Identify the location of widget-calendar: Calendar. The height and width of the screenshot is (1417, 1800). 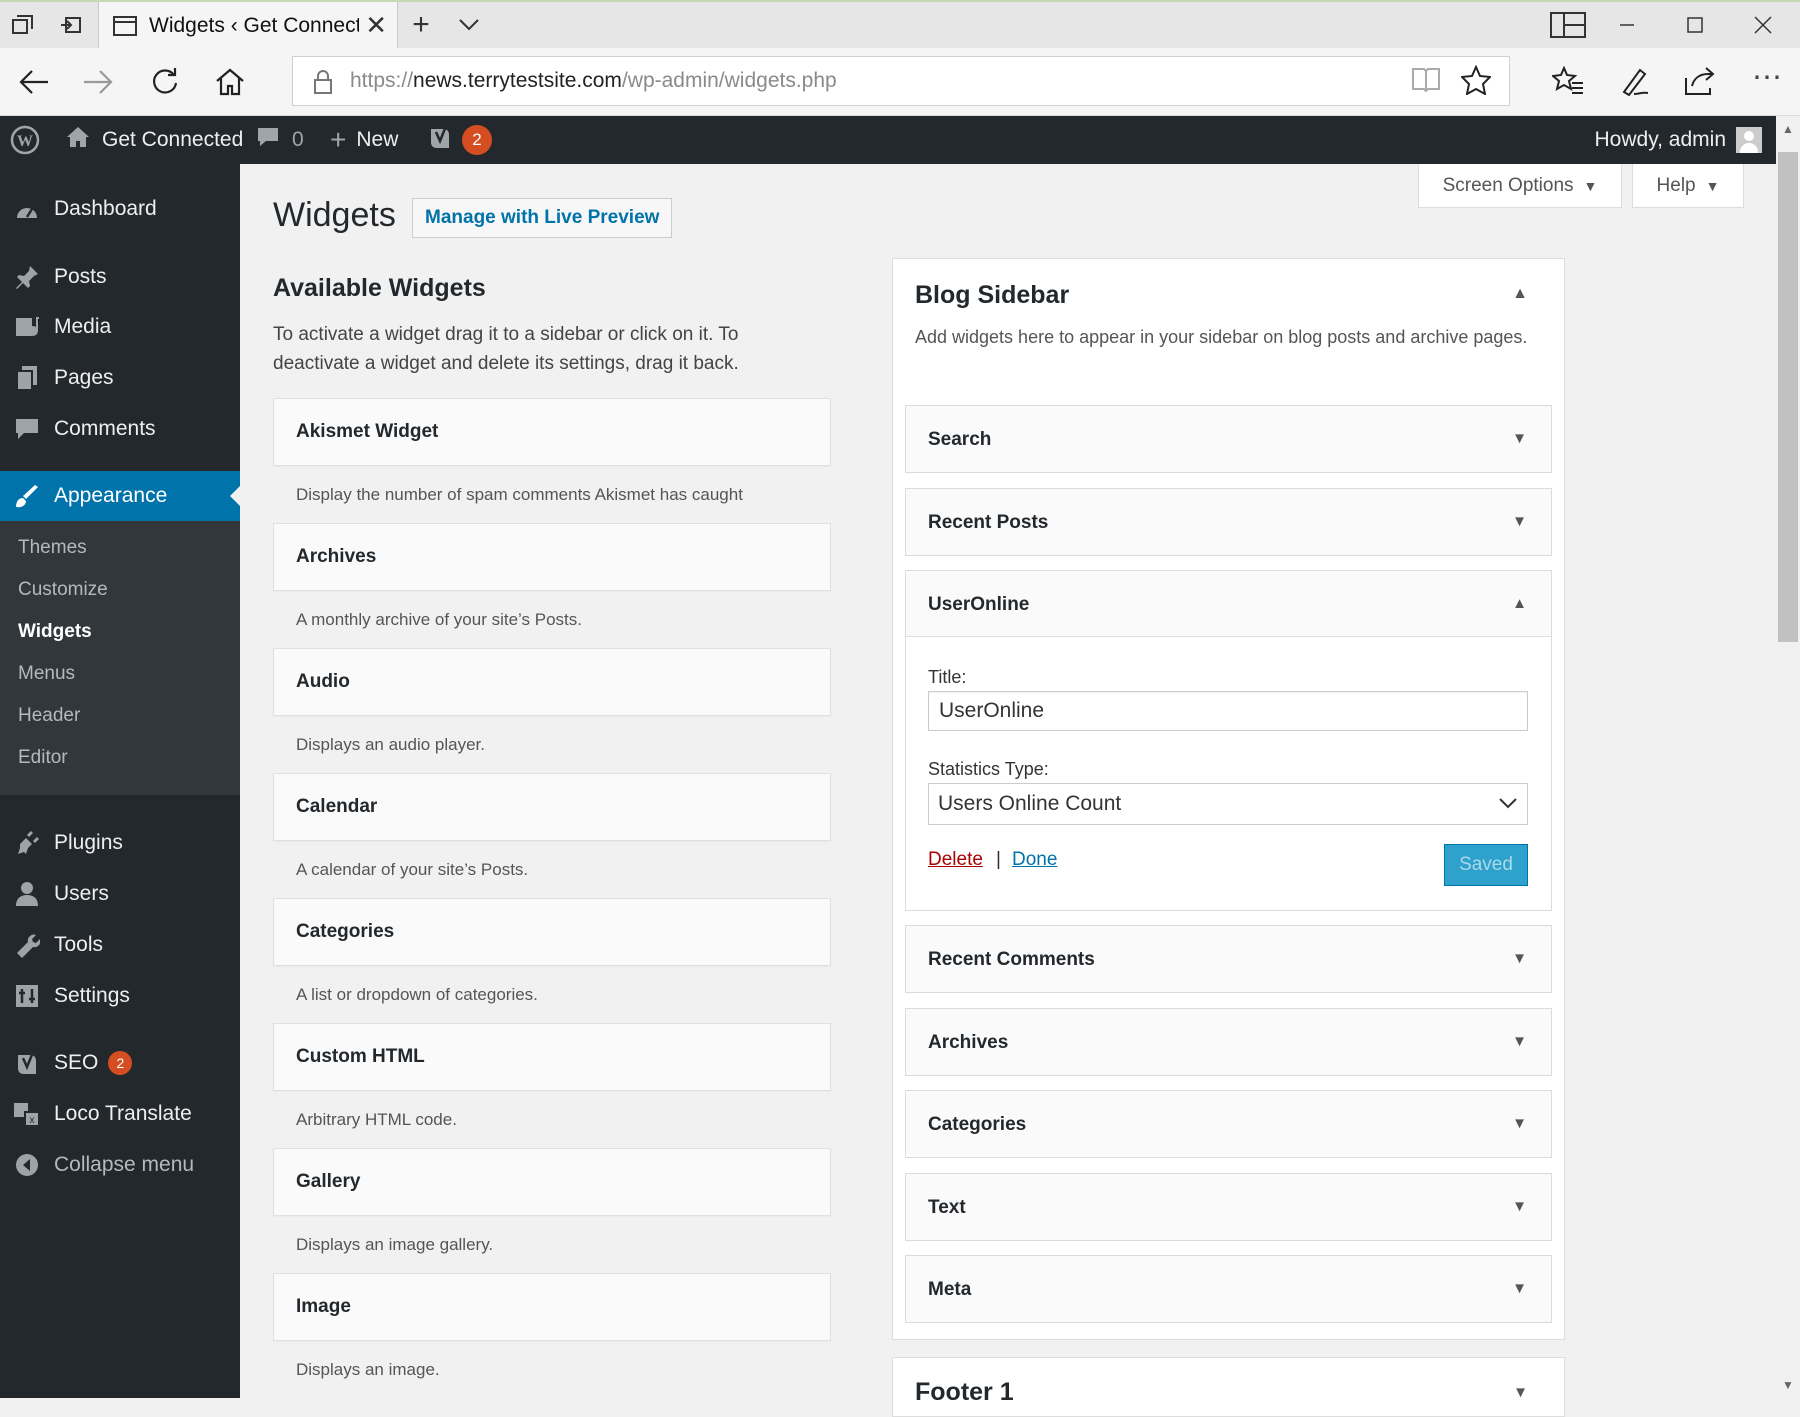
(552, 807).